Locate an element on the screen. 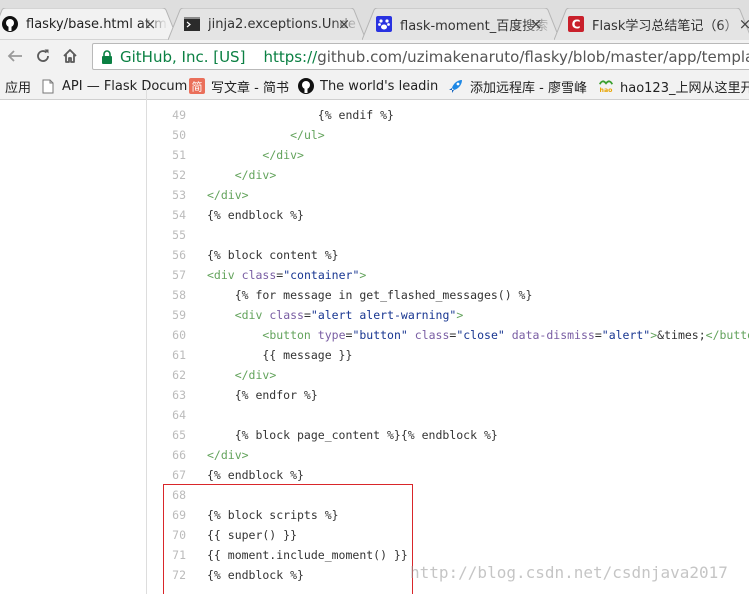  tab-flask-moment-baidu: flask-moment_百度搜索 × is located at coordinates (458, 24).